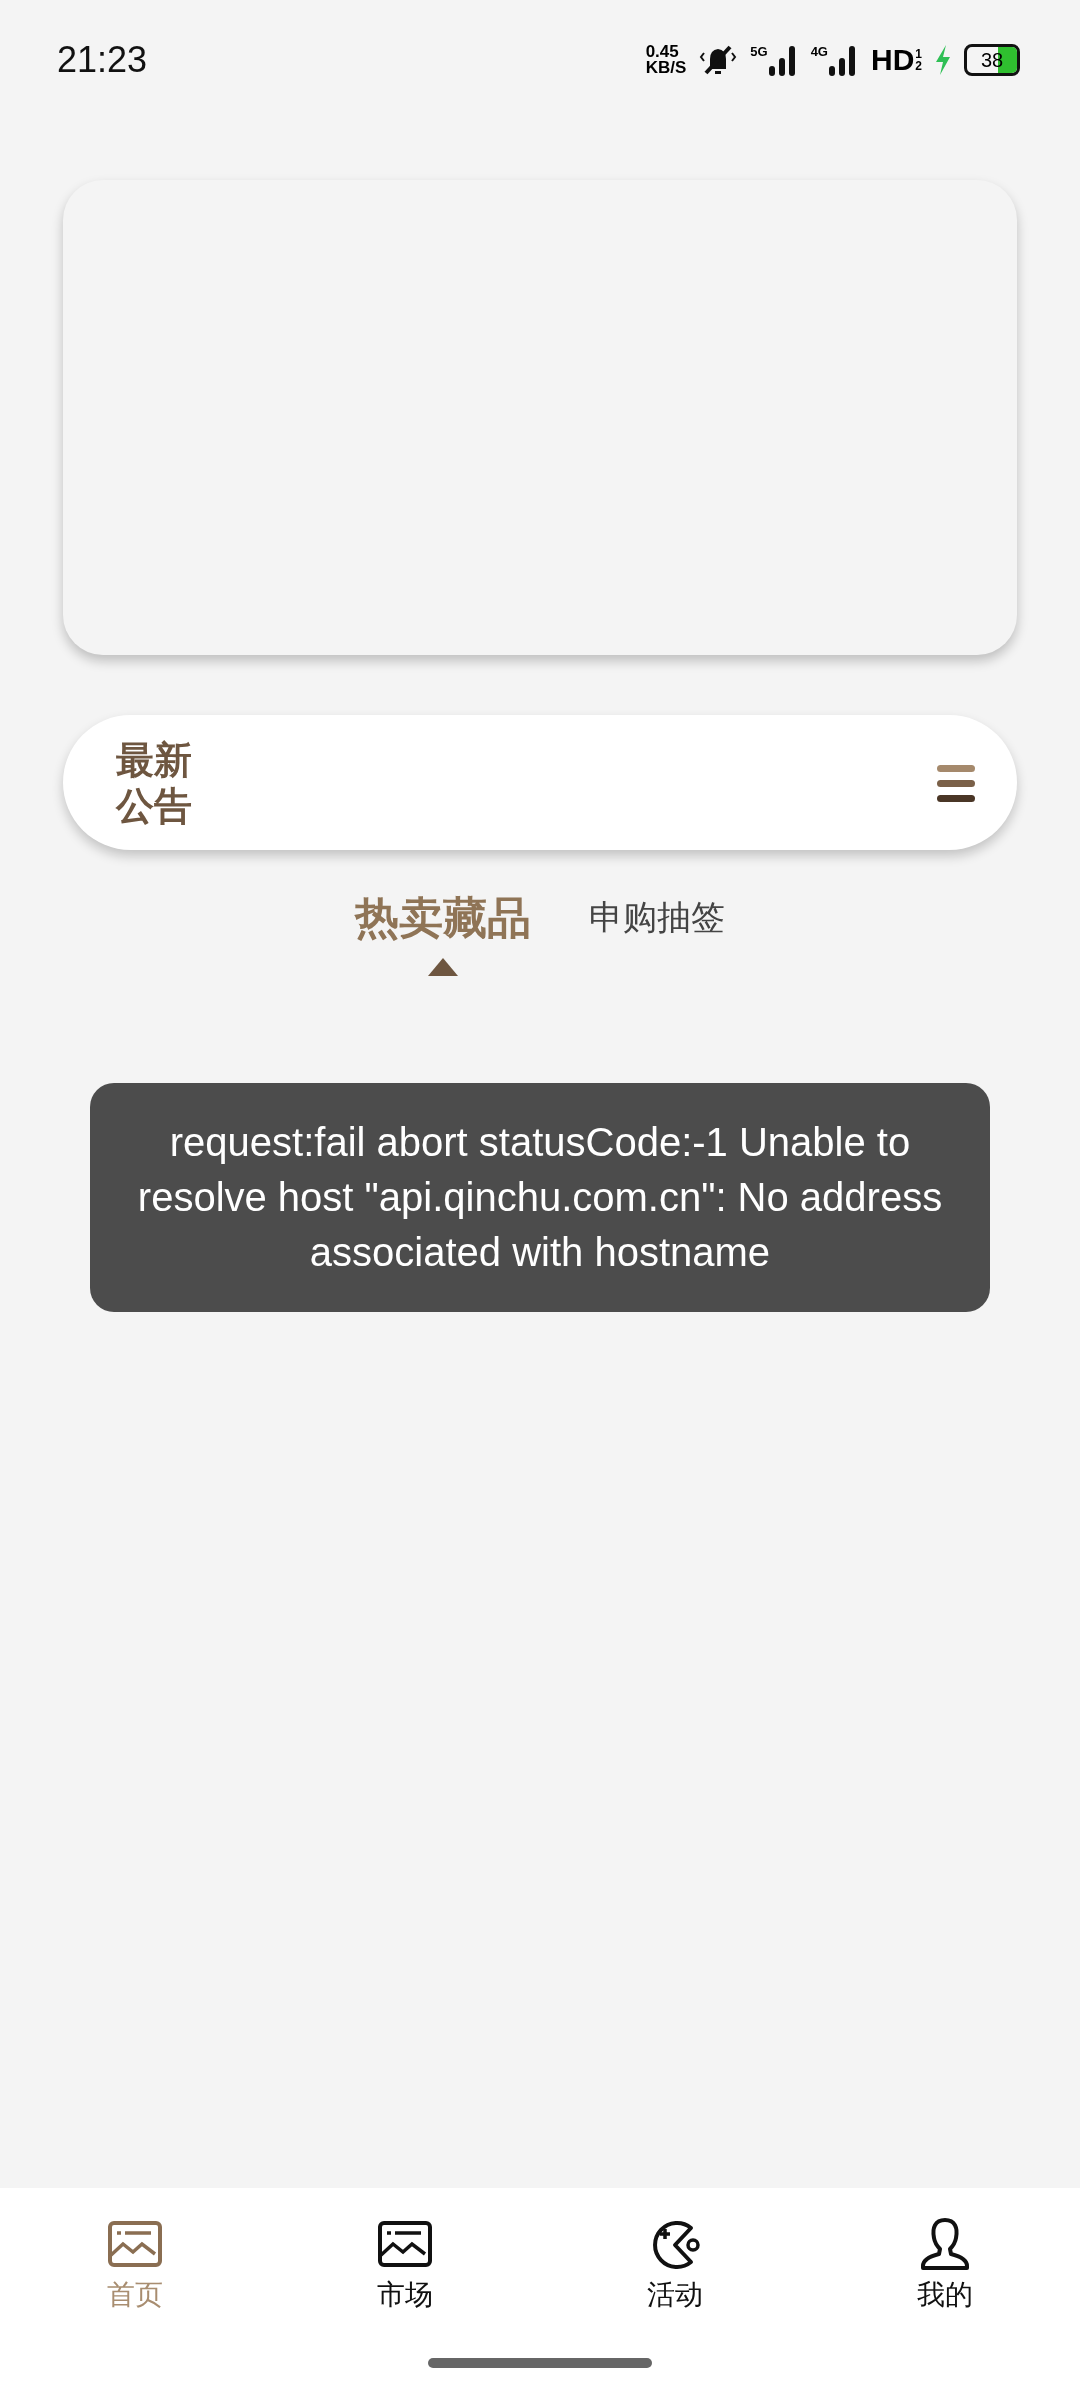 This screenshot has height=2400, width=1080. Describe the element at coordinates (154, 782) in the screenshot. I see `notice-title: 最新 公告` at that location.